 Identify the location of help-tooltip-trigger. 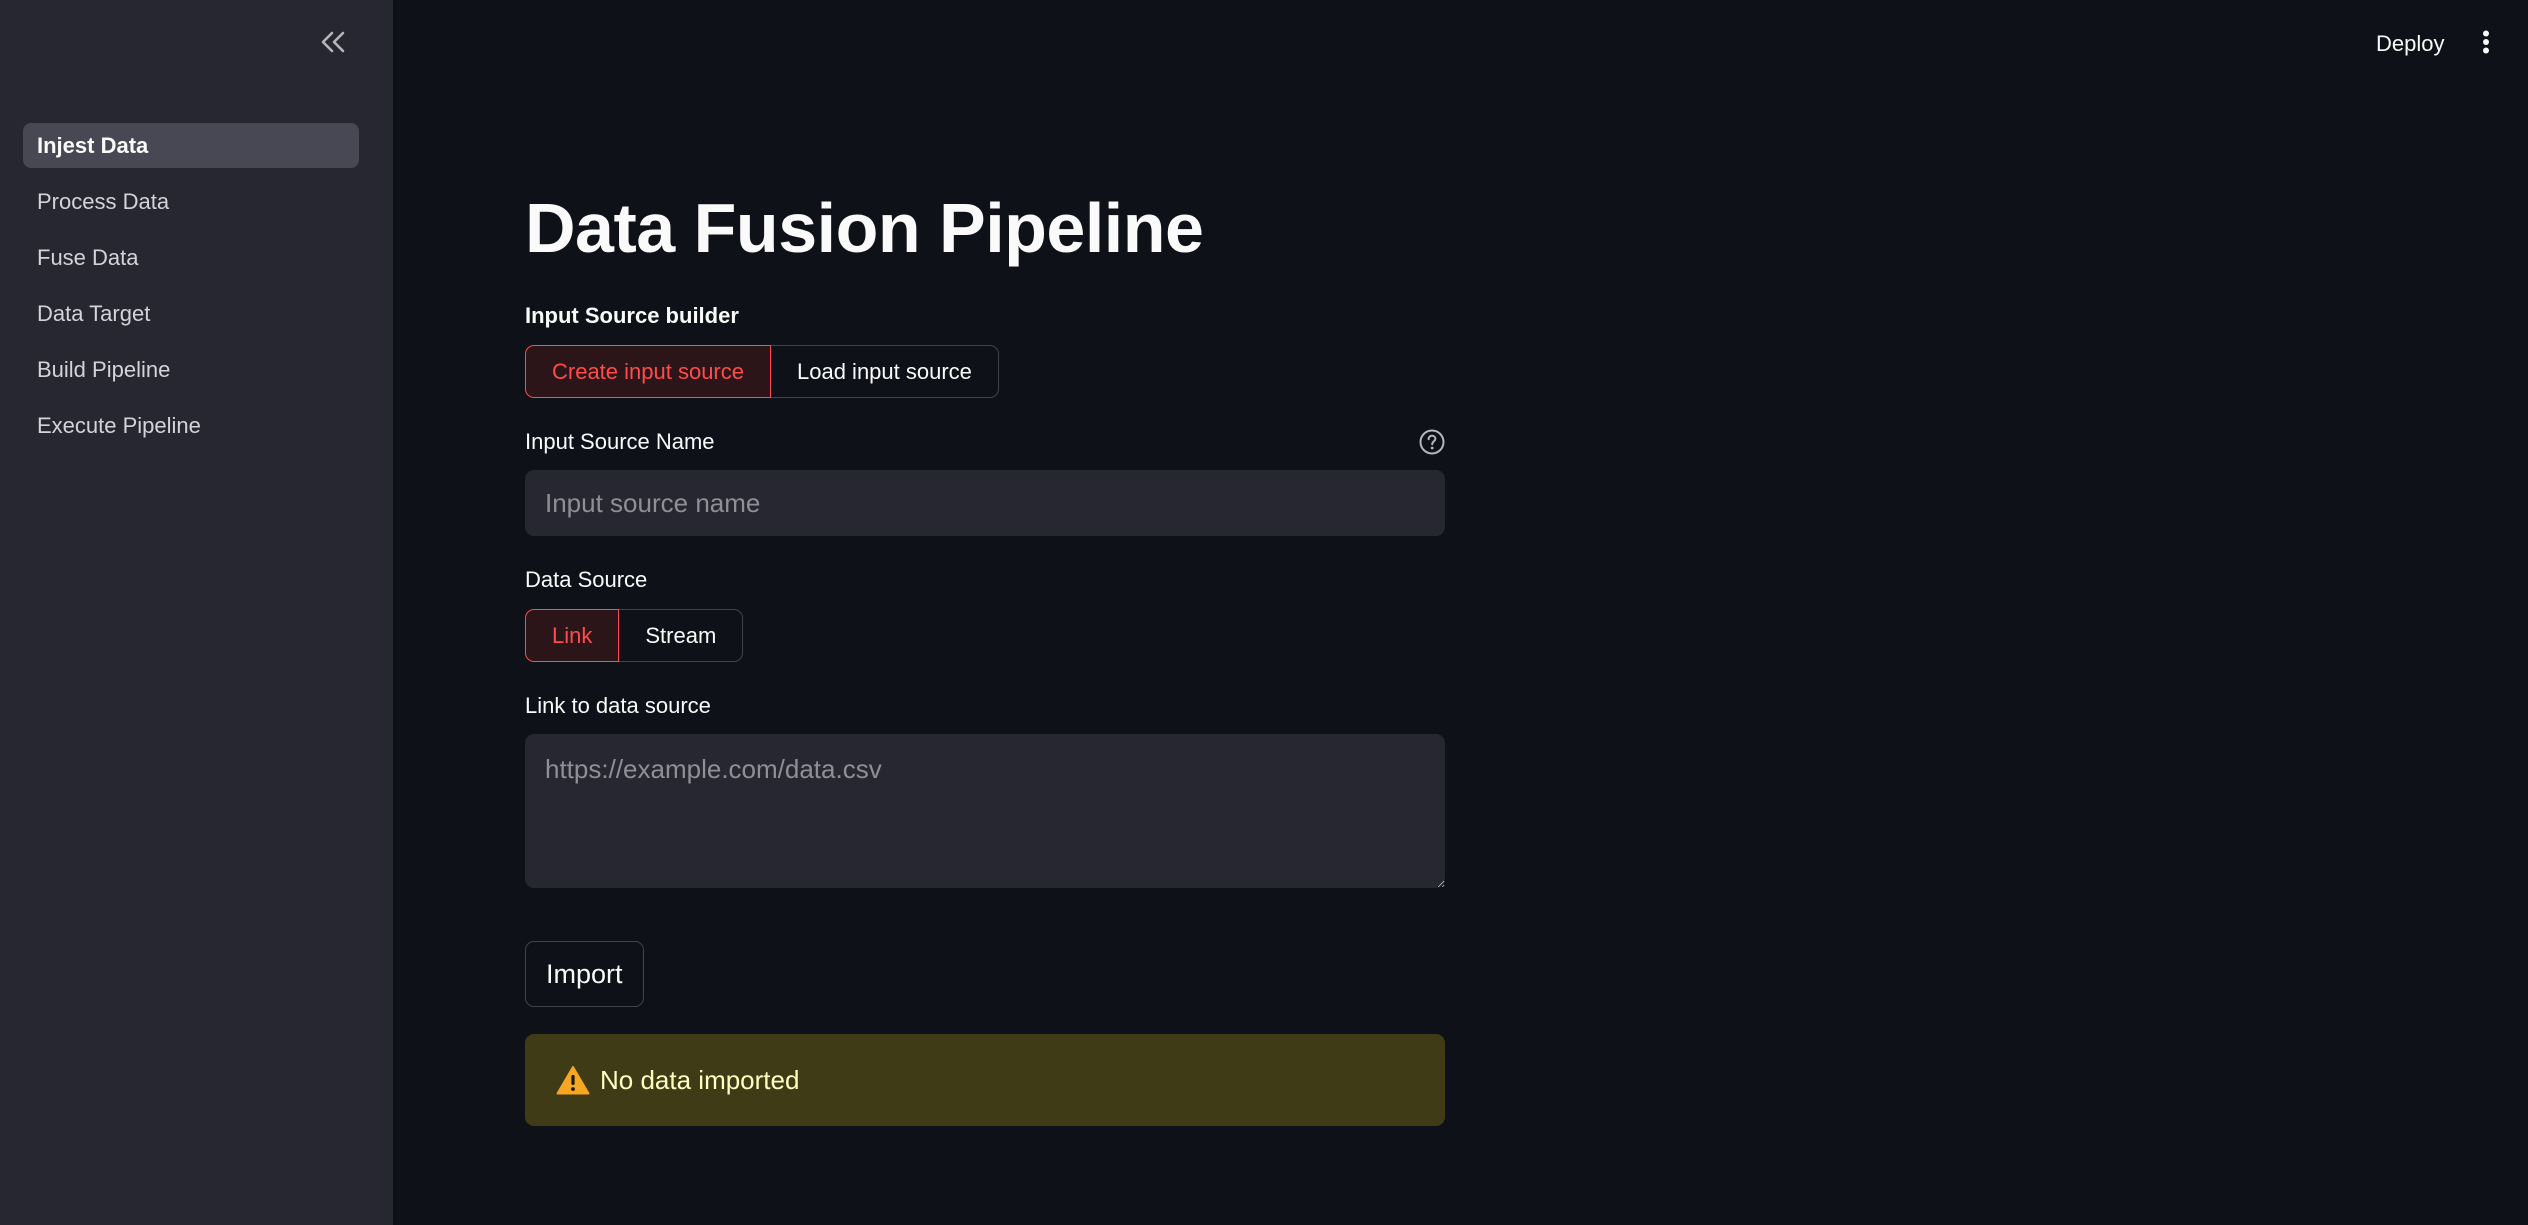
(1432, 444).